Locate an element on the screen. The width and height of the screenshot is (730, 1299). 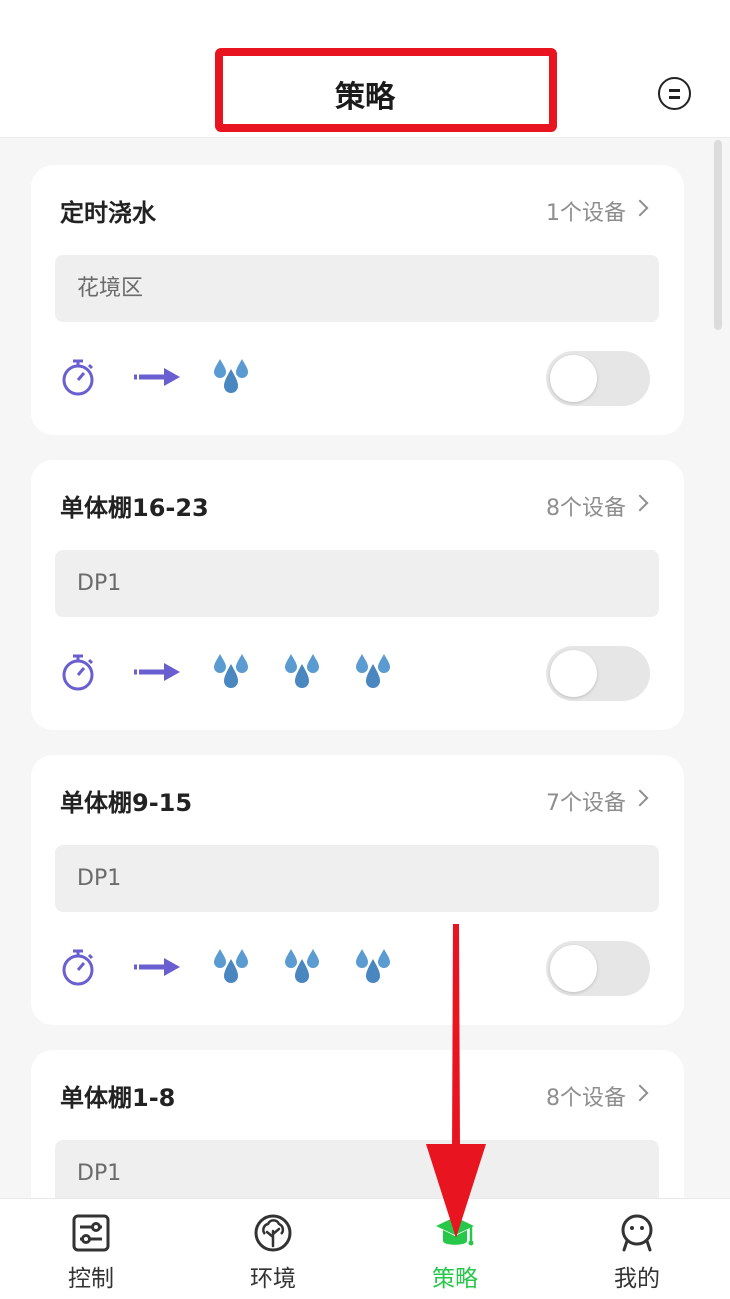
strategy-title: 定时浇水 is located at coordinates (108, 213).